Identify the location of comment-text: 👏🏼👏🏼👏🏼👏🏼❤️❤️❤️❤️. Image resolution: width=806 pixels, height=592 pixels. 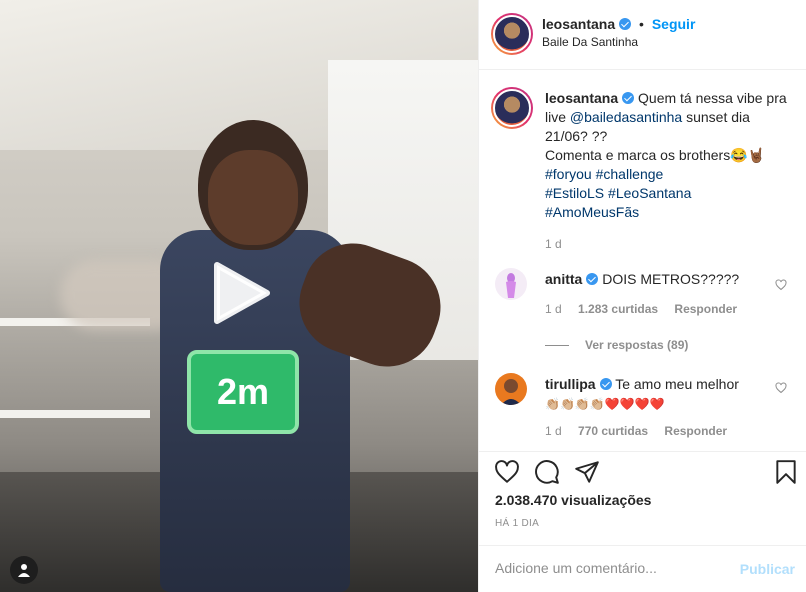
(605, 404).